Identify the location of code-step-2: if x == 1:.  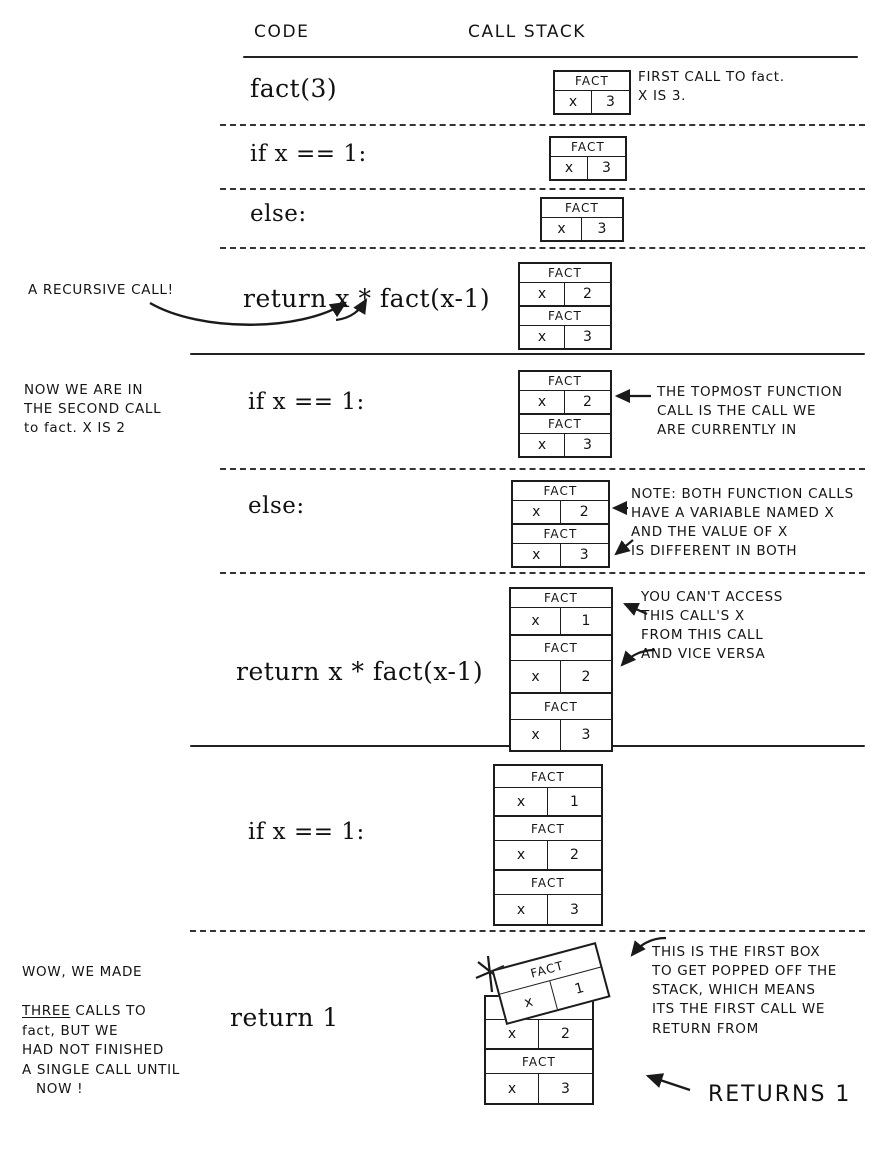
(308, 154).